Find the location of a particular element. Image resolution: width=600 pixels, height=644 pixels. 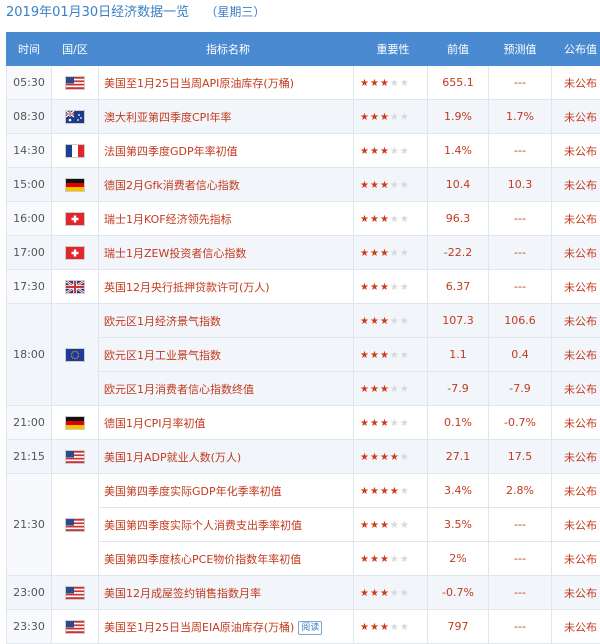

time-cell: 23:00 is located at coordinates (29, 592).